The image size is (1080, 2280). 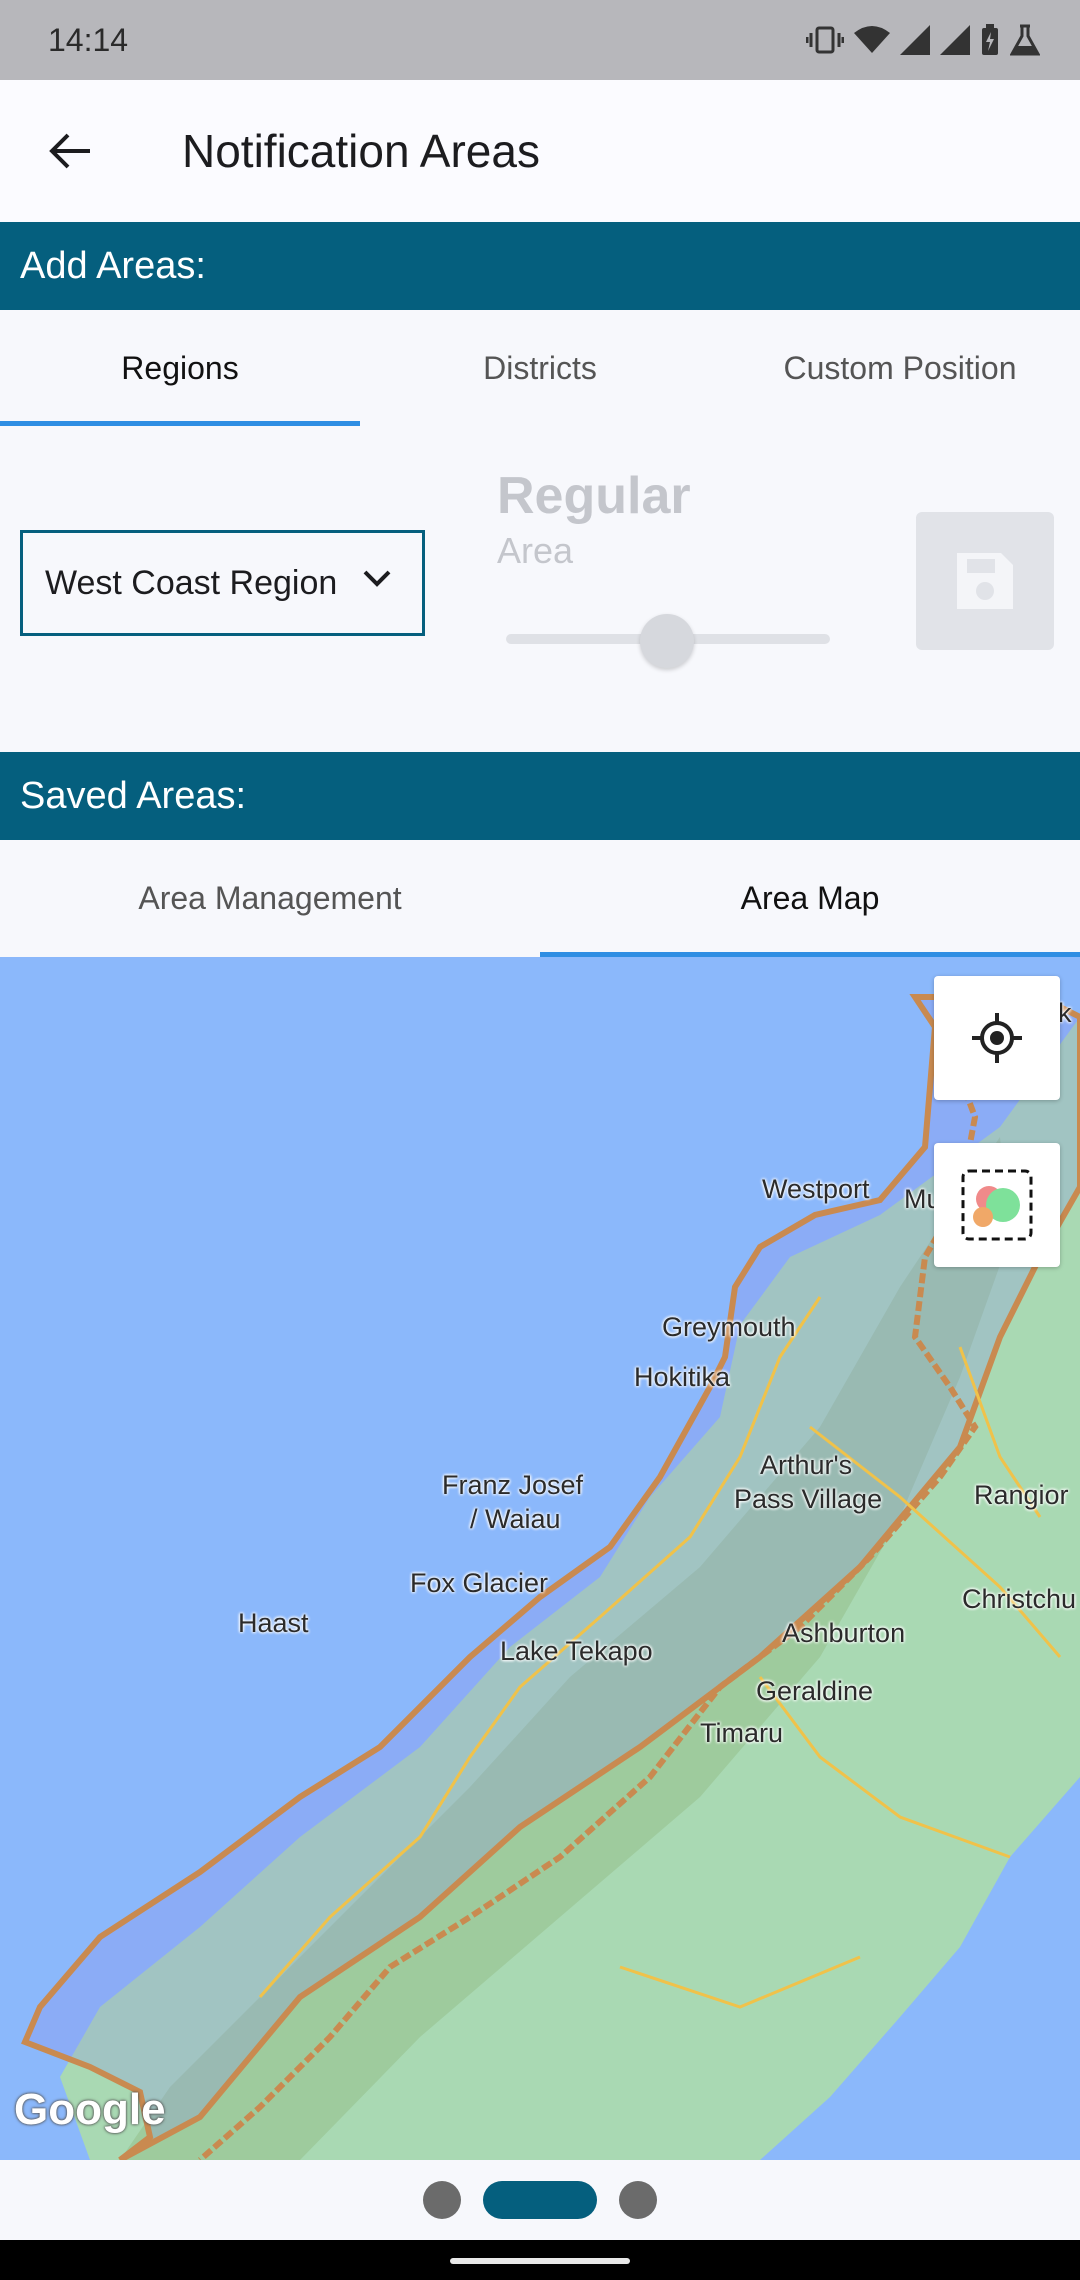 What do you see at coordinates (515, 1519) in the screenshot?
I see `map-label-franz-josef-2: / Waiau` at bounding box center [515, 1519].